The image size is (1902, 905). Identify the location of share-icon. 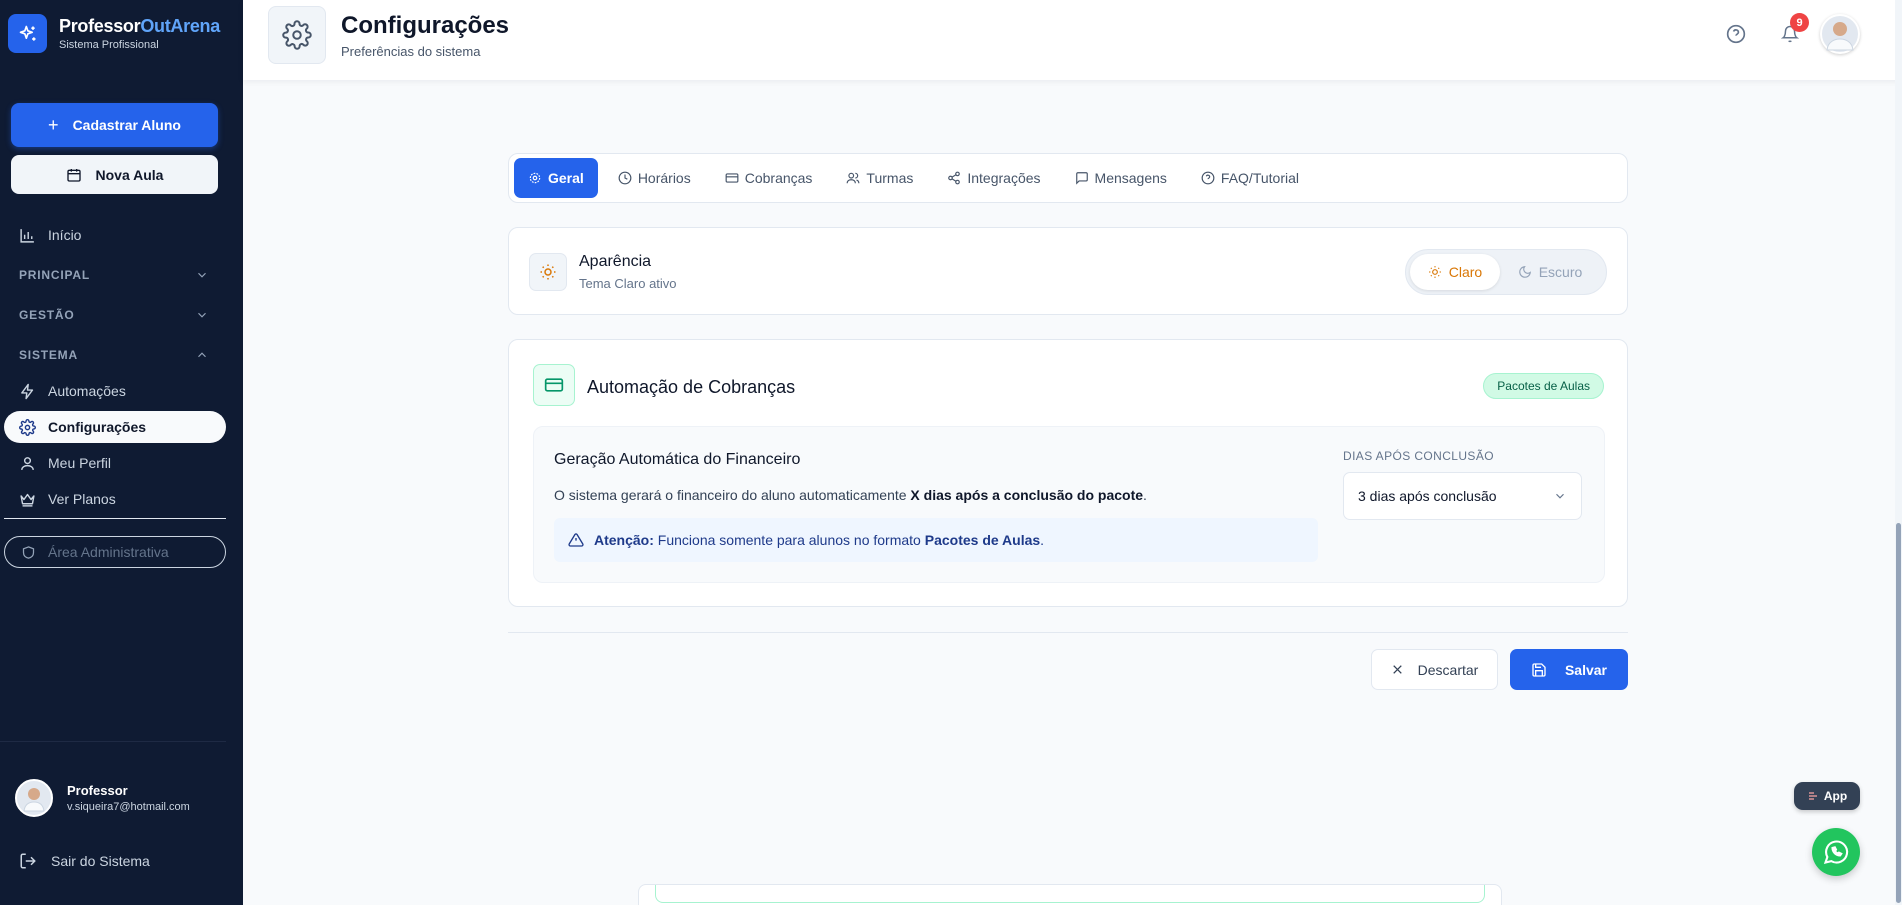
(954, 178).